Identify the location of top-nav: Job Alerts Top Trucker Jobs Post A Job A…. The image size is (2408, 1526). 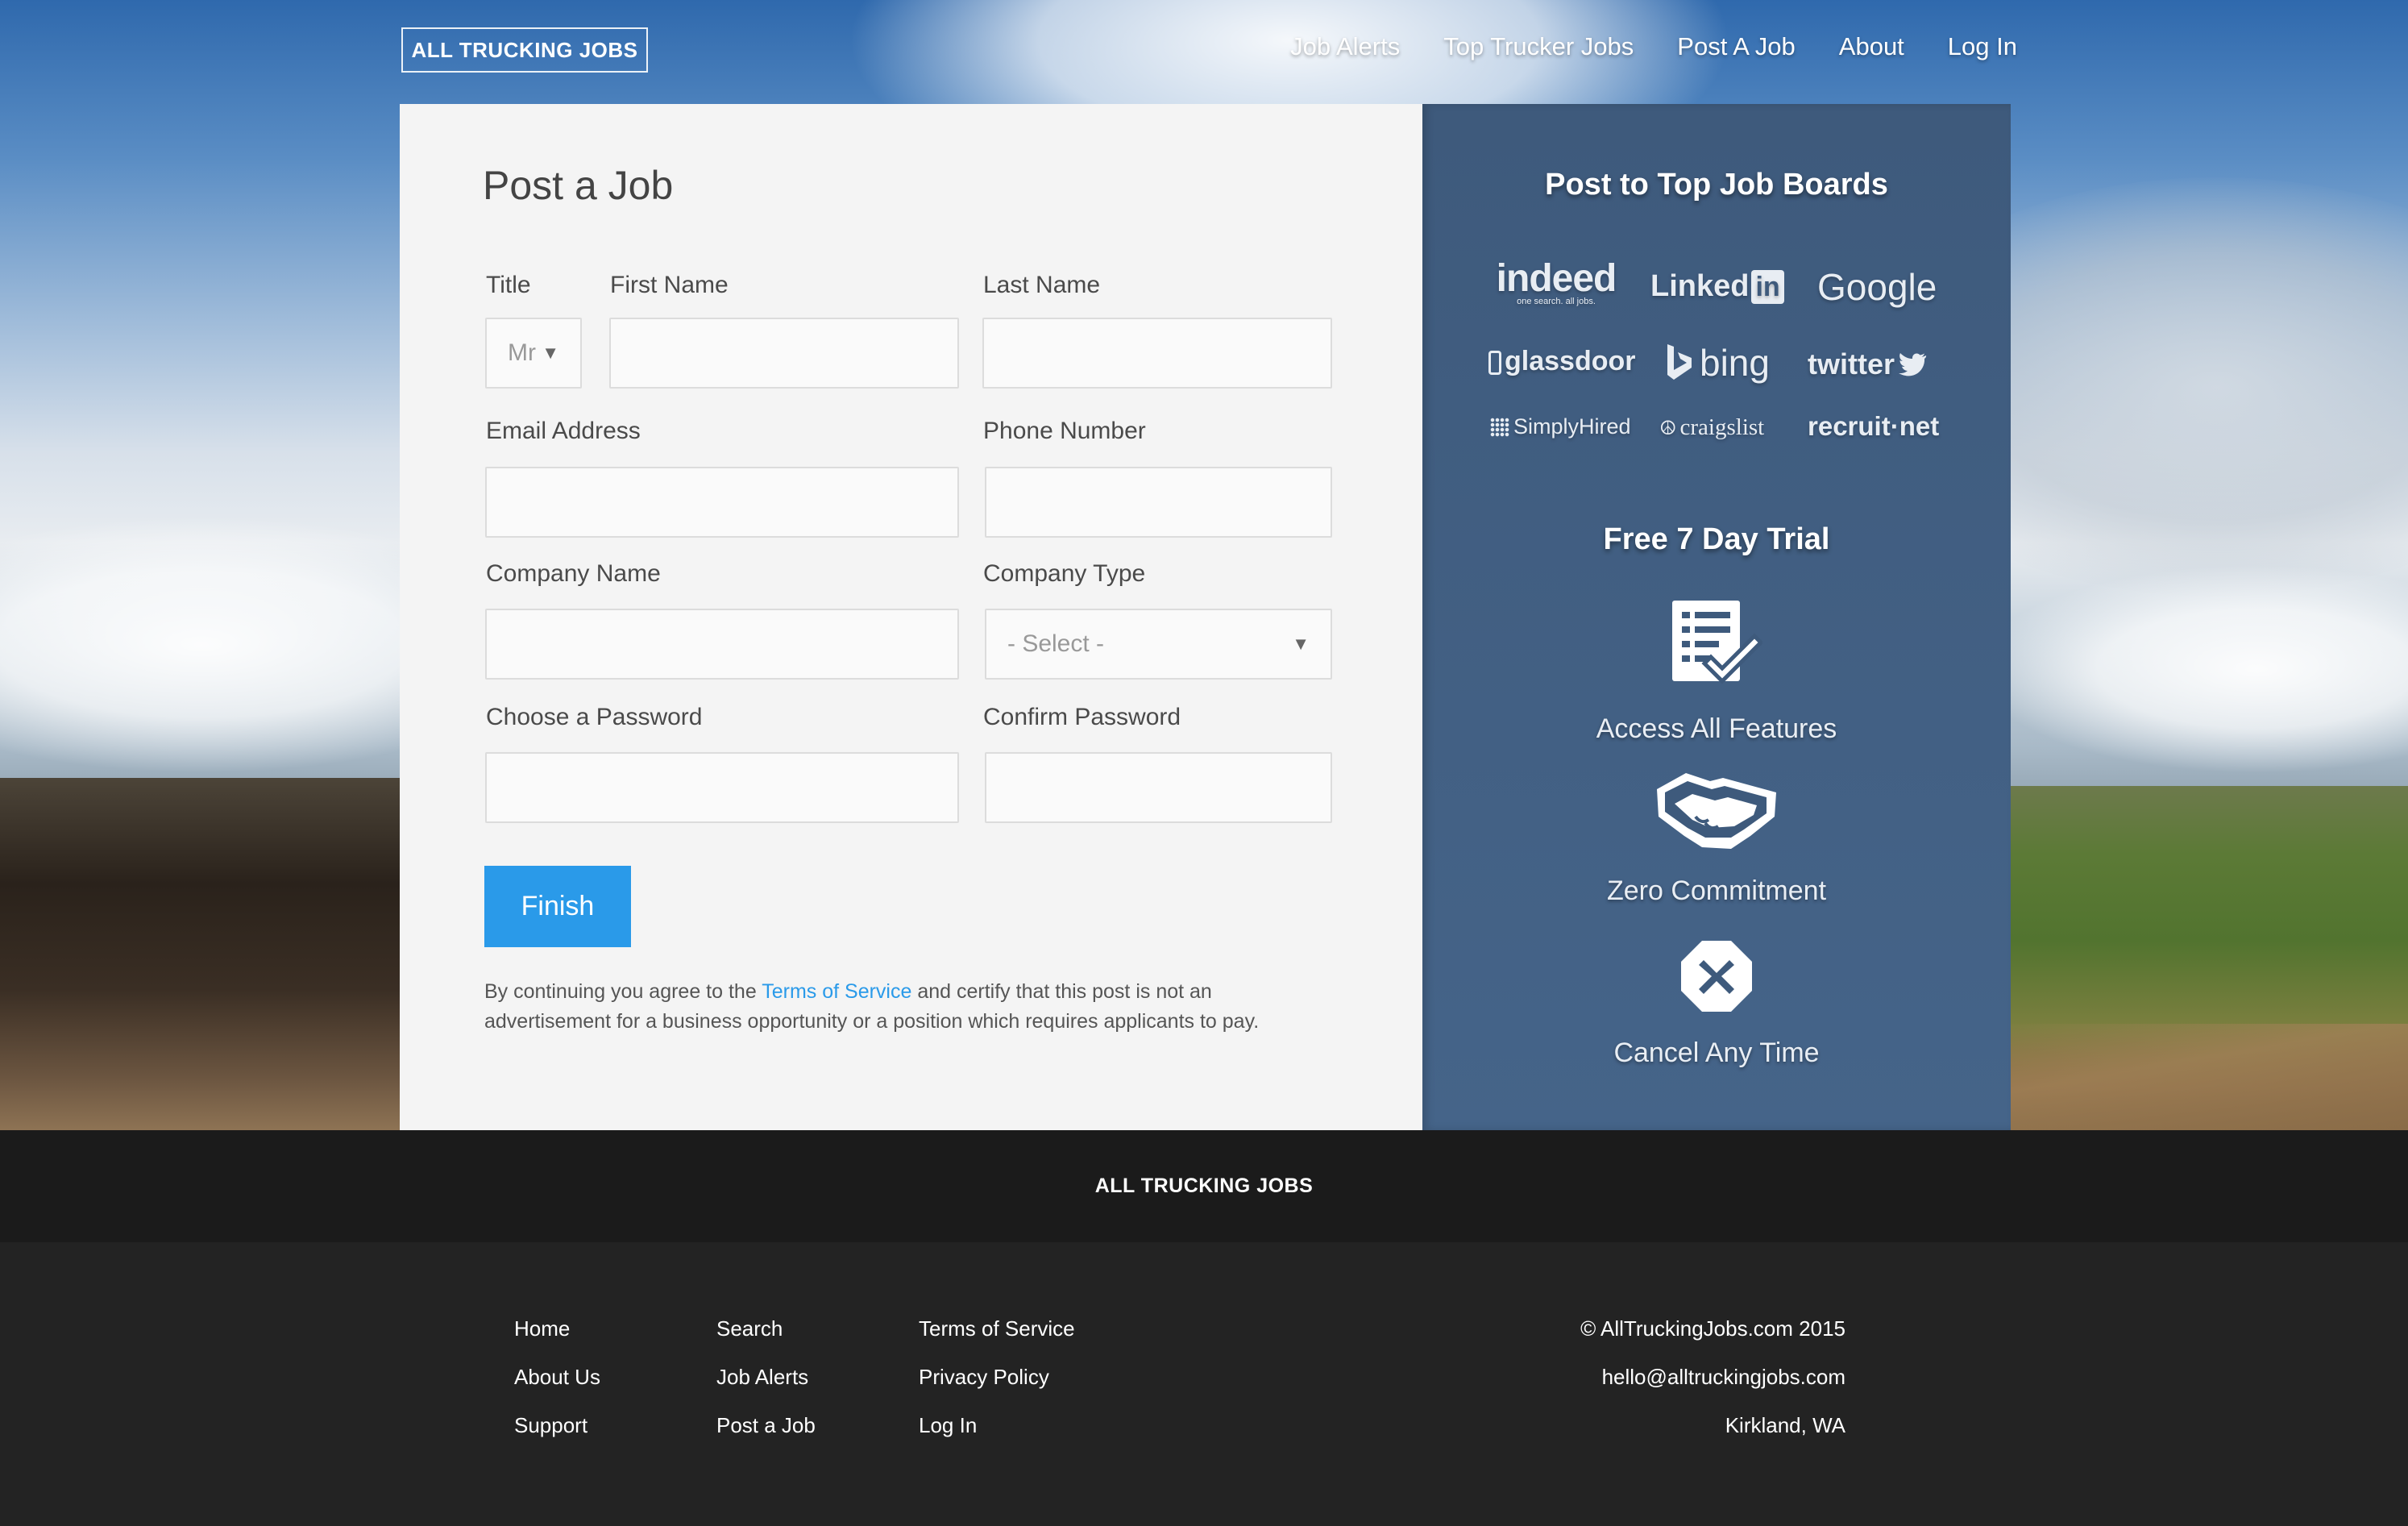
(1654, 46).